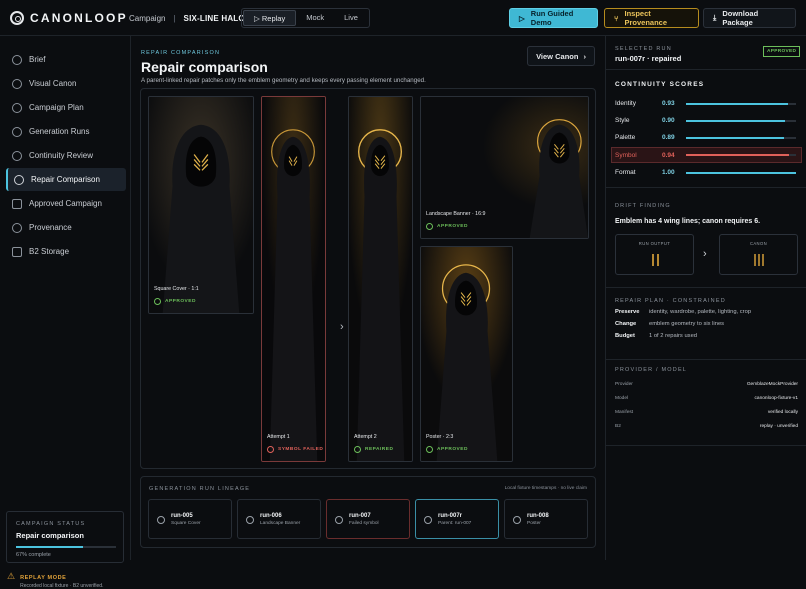 The height and width of the screenshot is (589, 806). What do you see at coordinates (201, 205) in the screenshot?
I see `square-cover-image: Square Cover · 1:1 APPROVED` at bounding box center [201, 205].